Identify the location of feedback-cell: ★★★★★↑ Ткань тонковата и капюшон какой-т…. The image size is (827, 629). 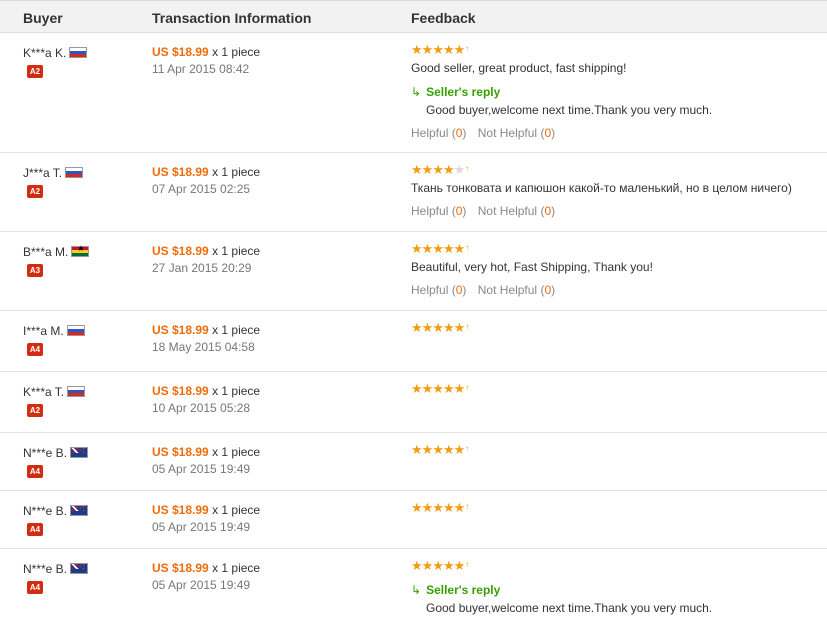
(616, 190).